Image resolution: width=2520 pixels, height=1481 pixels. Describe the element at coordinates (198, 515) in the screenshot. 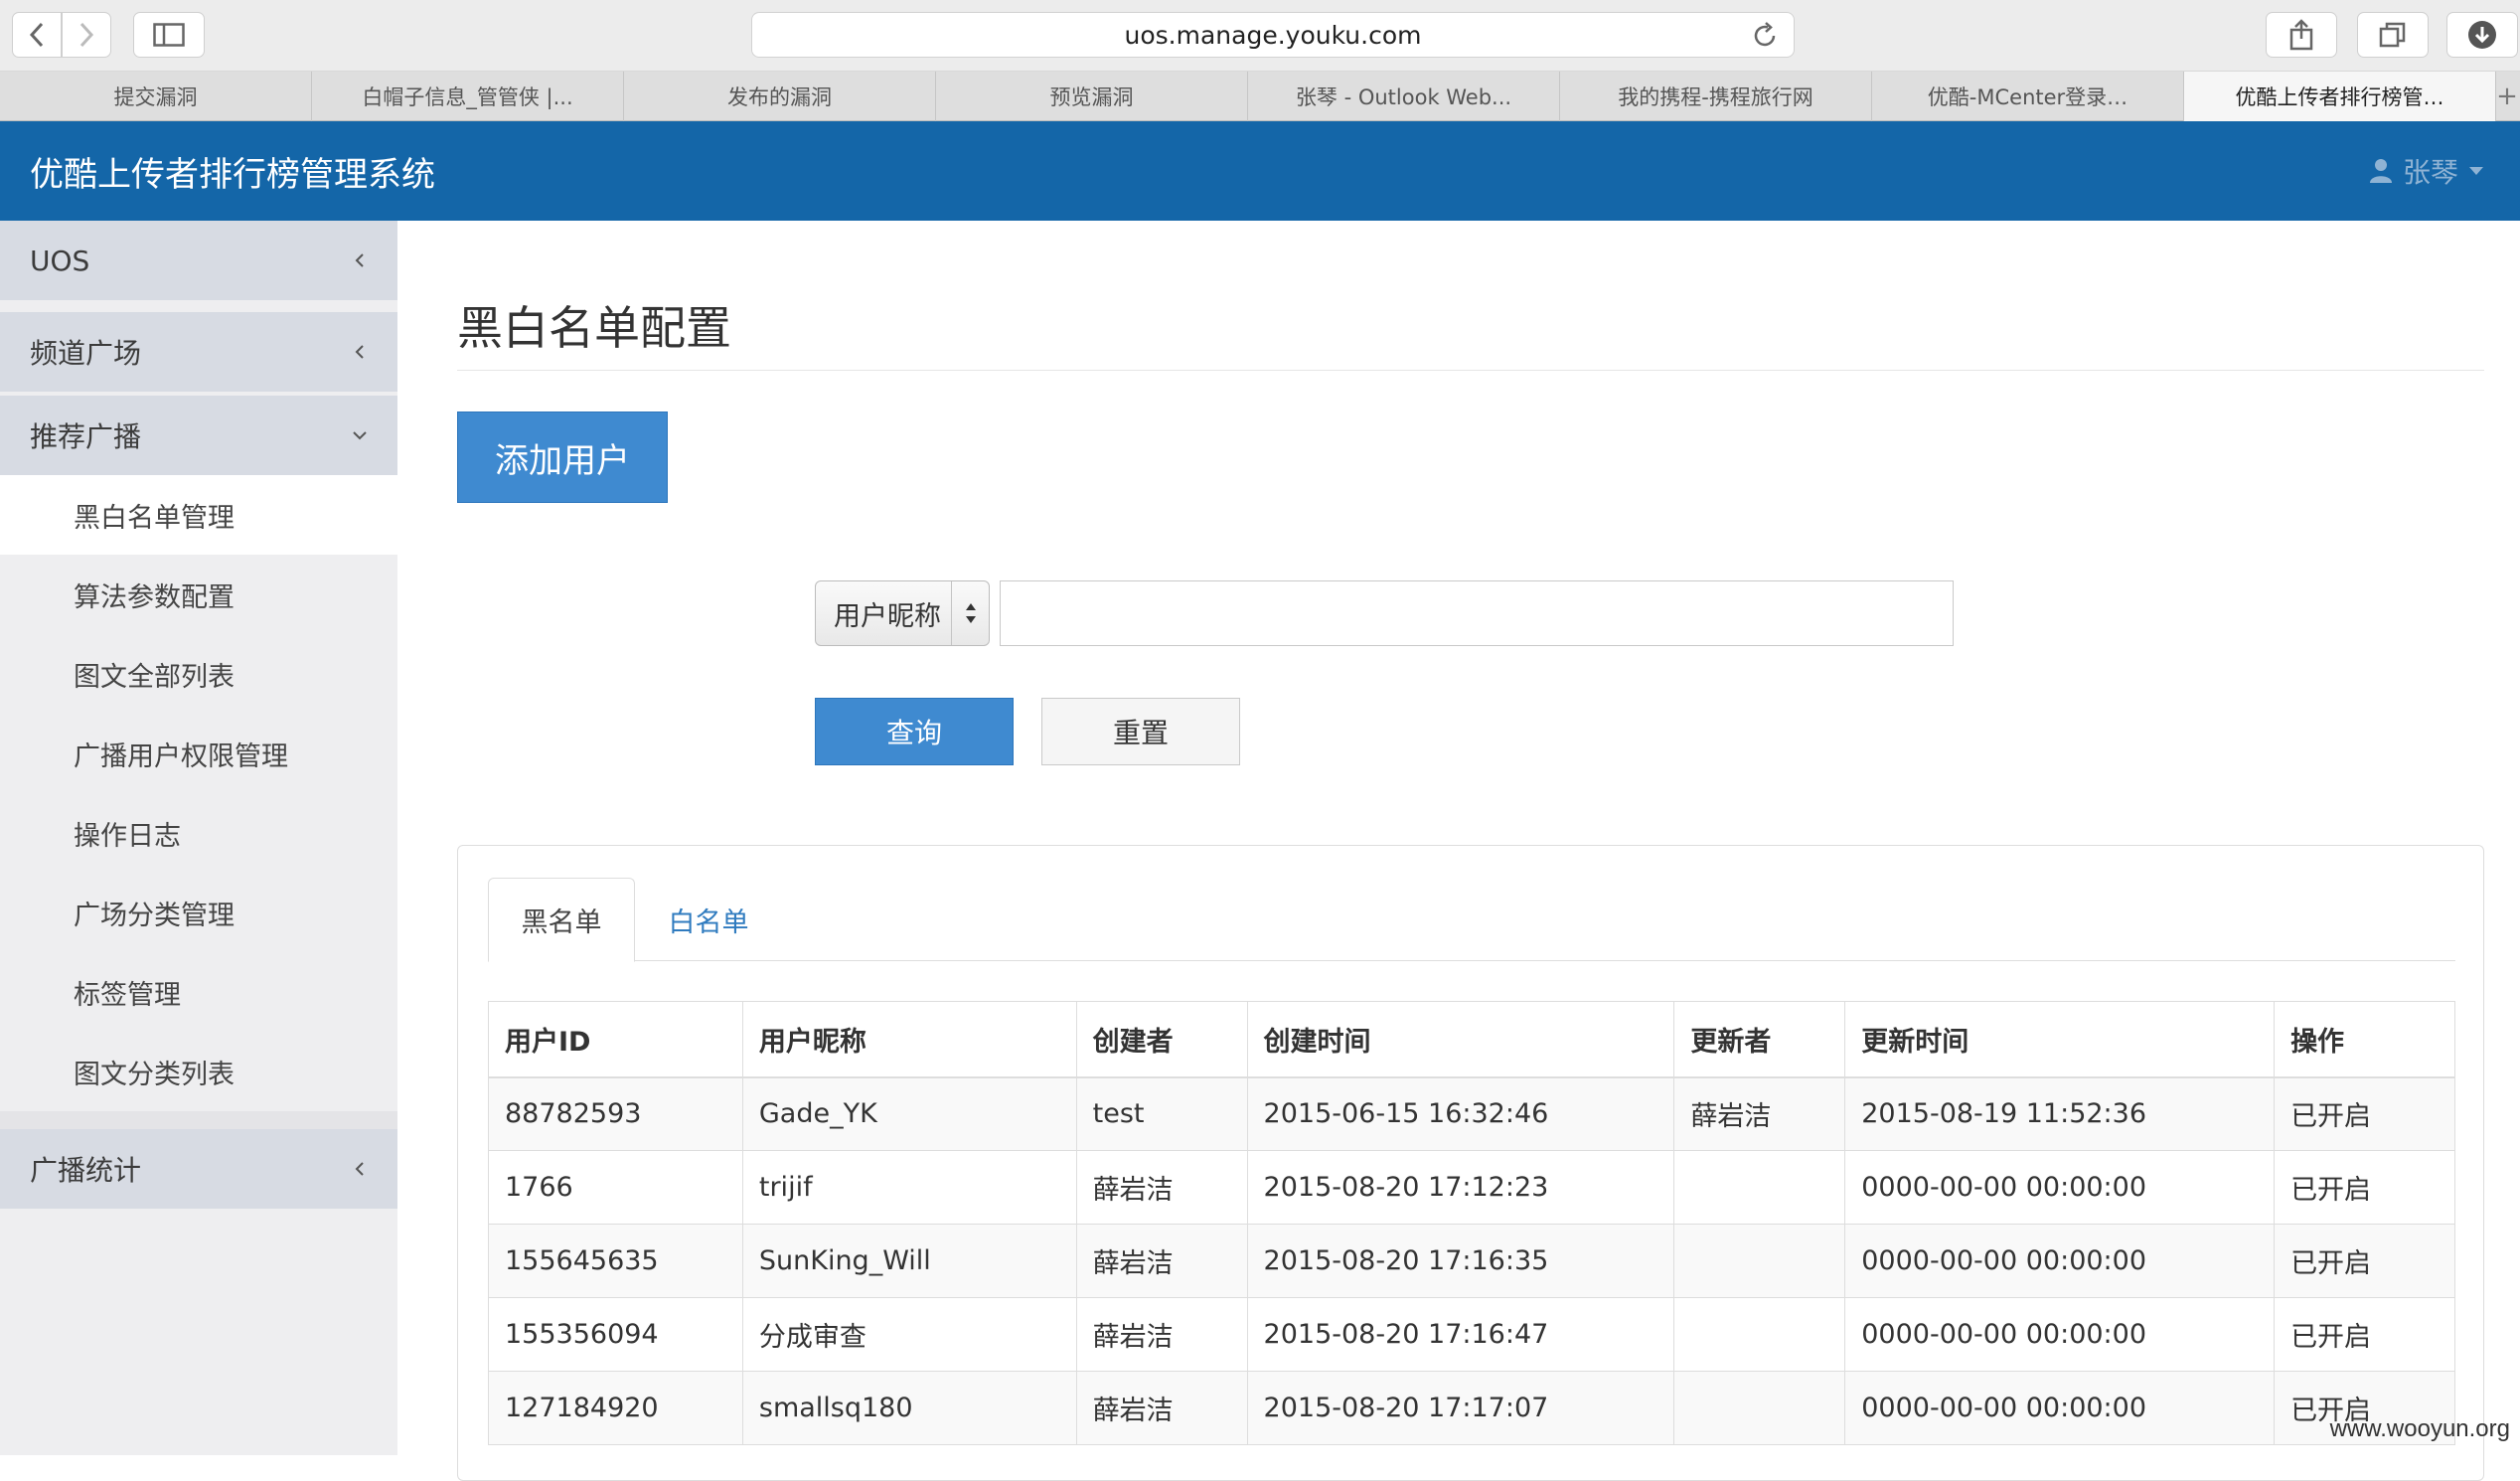

I see `sidebar-item-blackwhite-list: 黑白名单管理` at that location.